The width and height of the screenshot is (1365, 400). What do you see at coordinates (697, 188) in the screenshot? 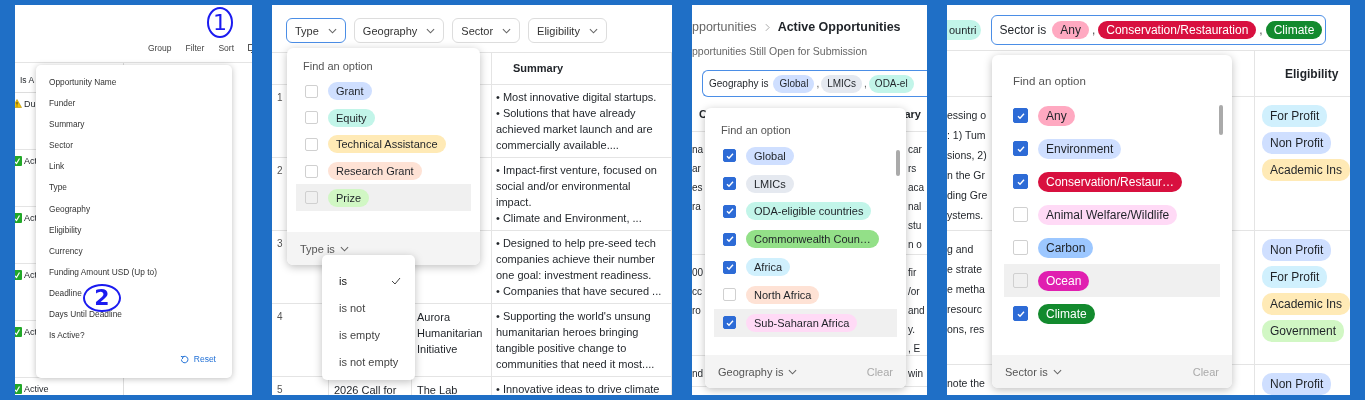
I see `cell-text: es` at bounding box center [697, 188].